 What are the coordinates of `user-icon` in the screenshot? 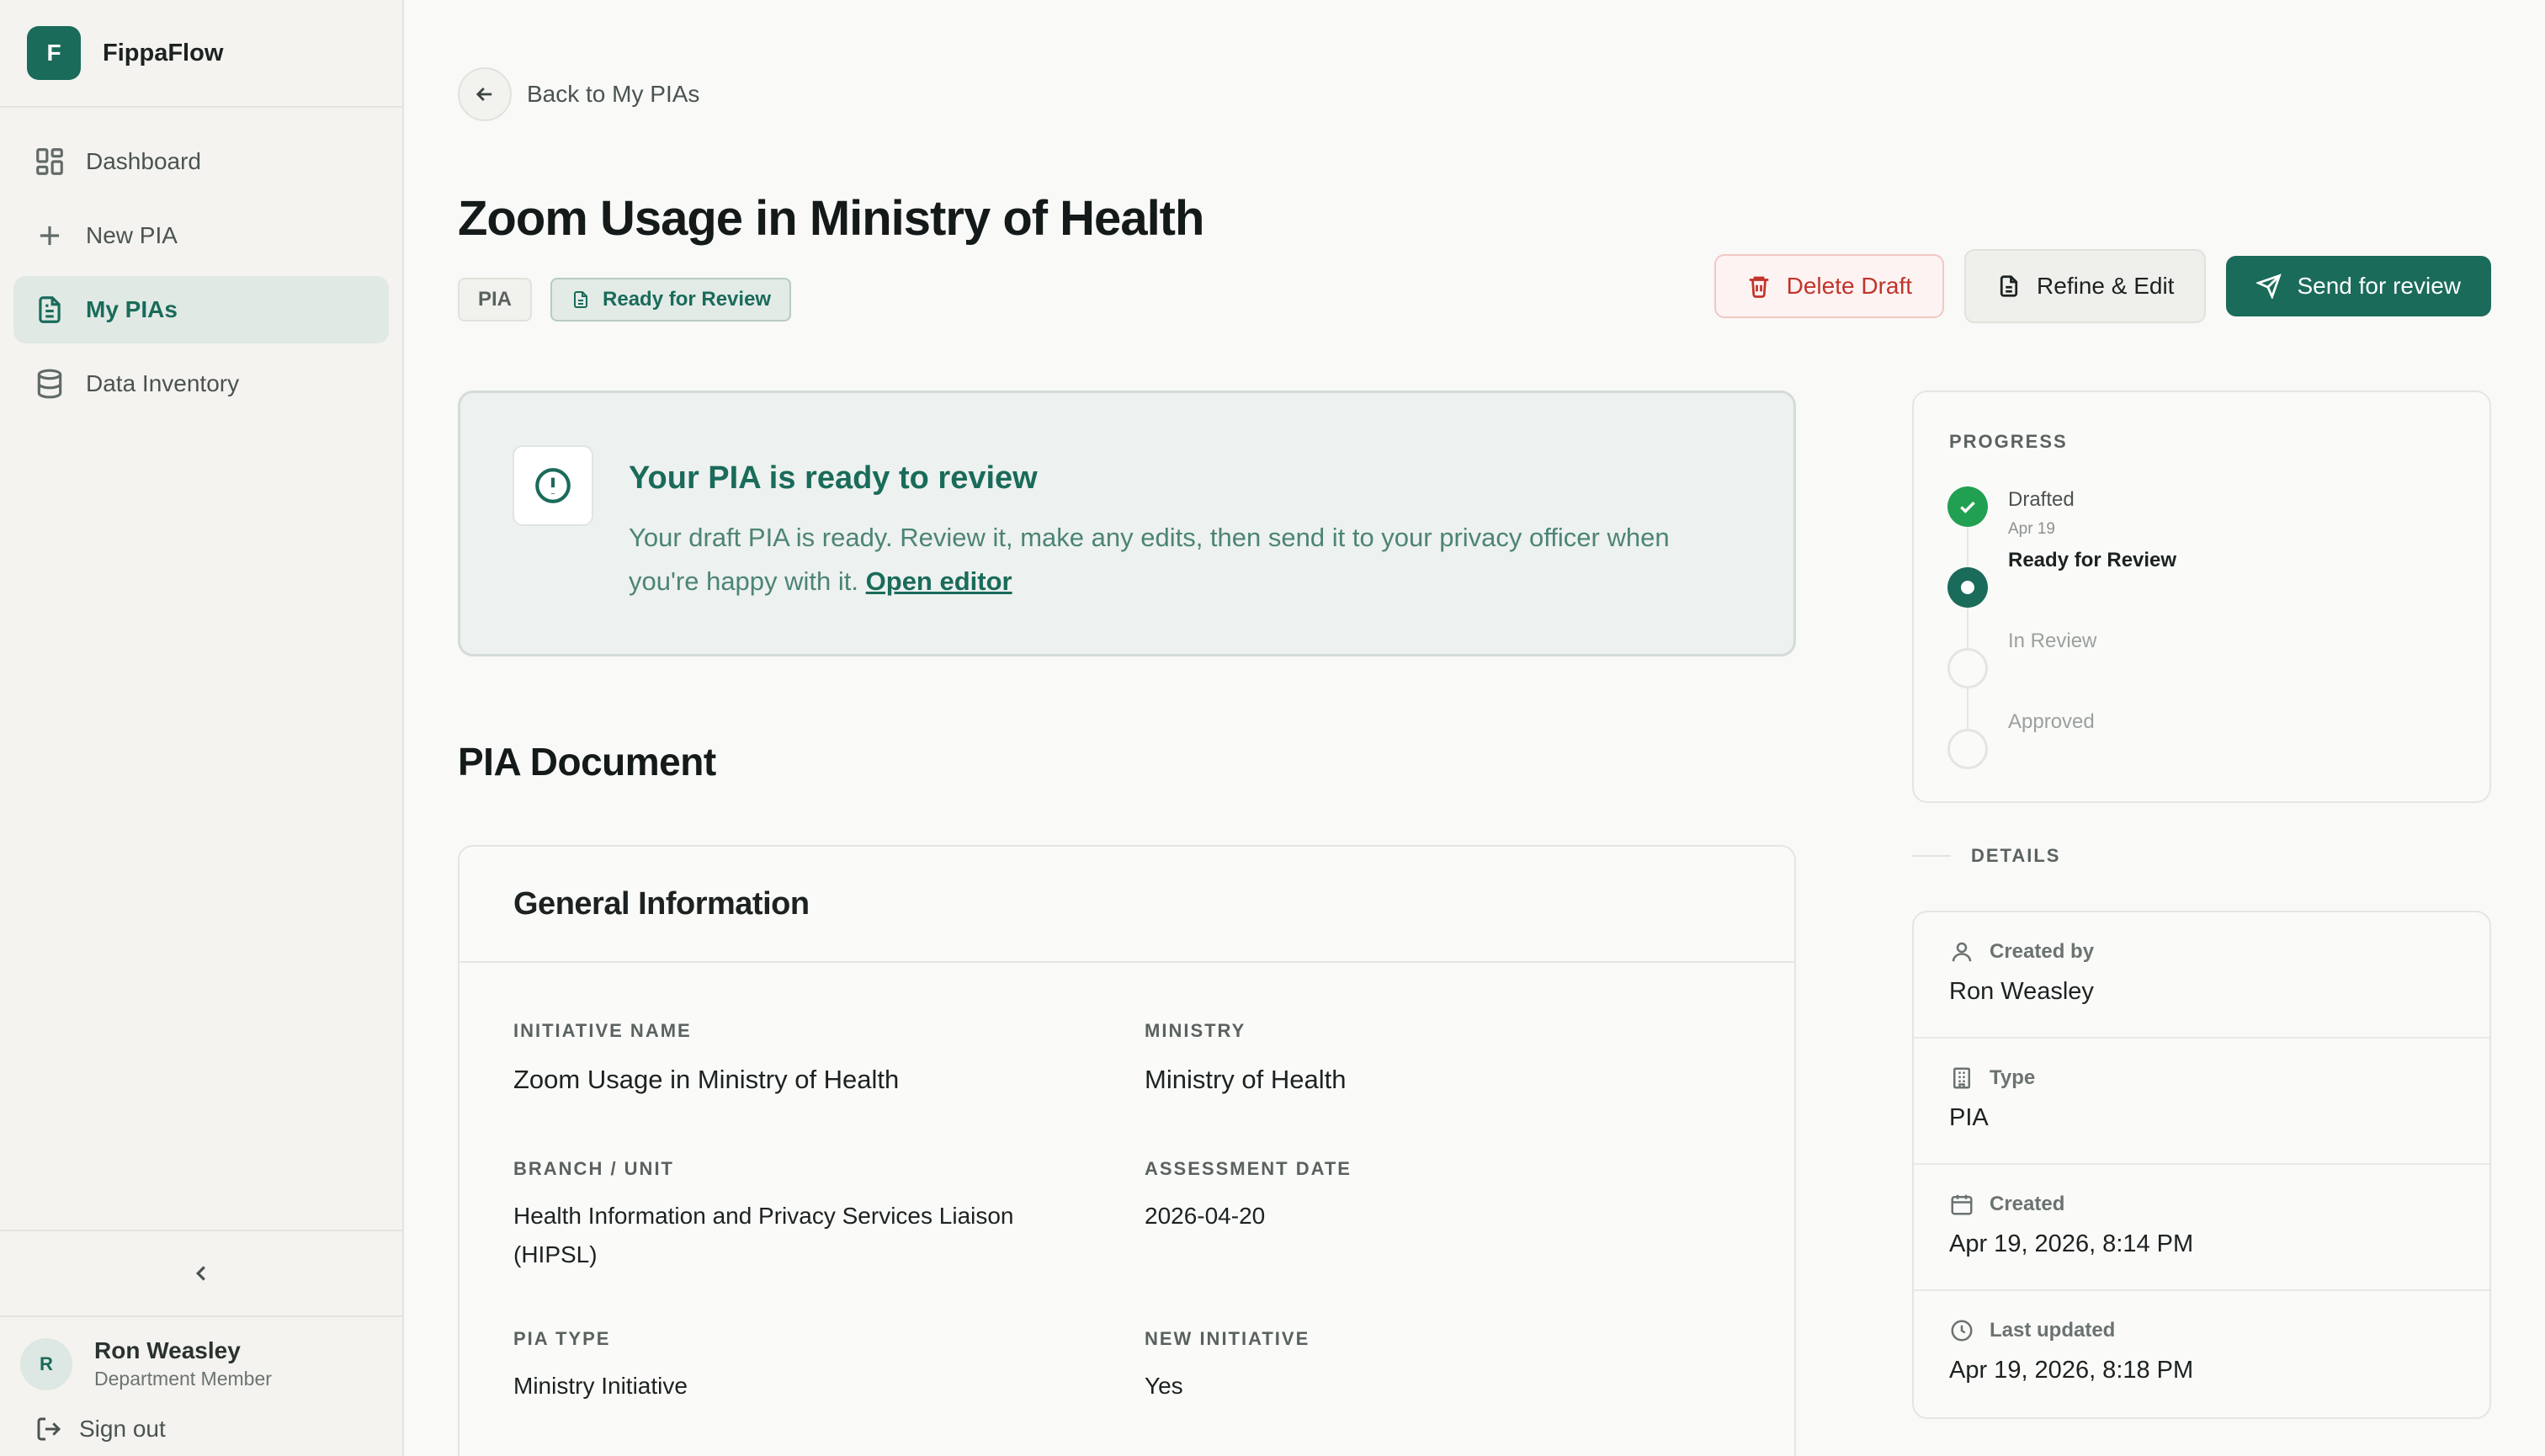 It's located at (1962, 952).